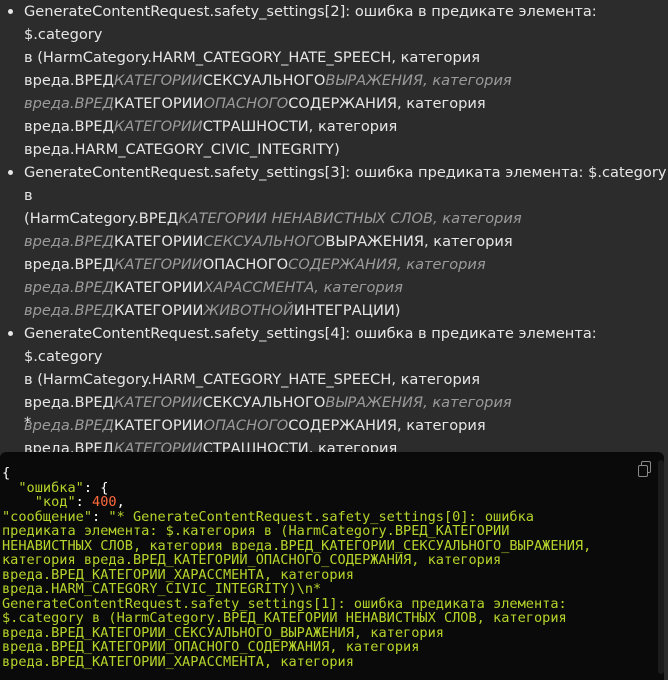 The image size is (668, 680). Describe the element at coordinates (333, 473) in the screenshot. I see `code-line: {` at that location.